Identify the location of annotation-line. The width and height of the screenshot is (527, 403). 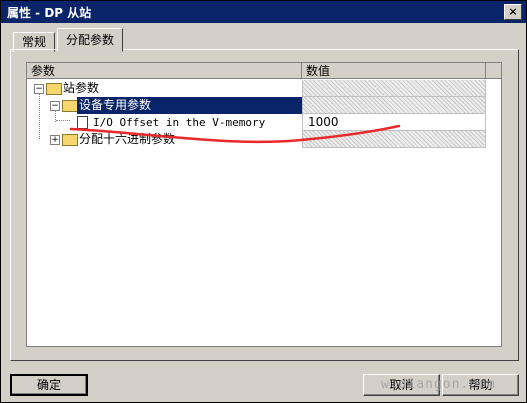
(235, 134).